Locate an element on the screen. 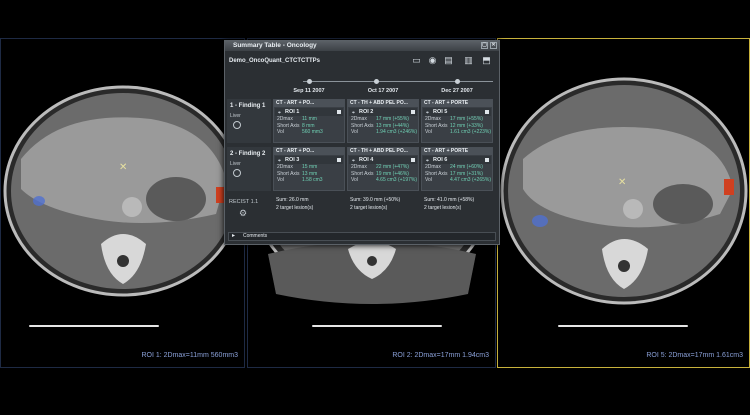 This screenshot has height=415, width=750. measure-value: 19 mm (+46%) is located at coordinates (392, 173).